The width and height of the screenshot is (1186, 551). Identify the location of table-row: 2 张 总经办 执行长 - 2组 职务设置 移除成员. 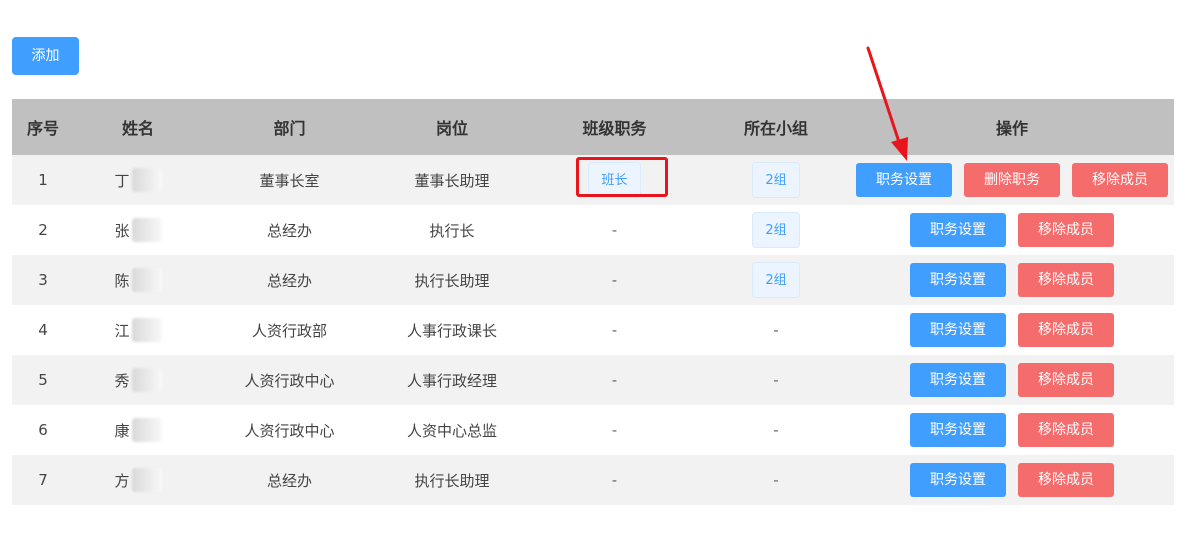
(593, 230).